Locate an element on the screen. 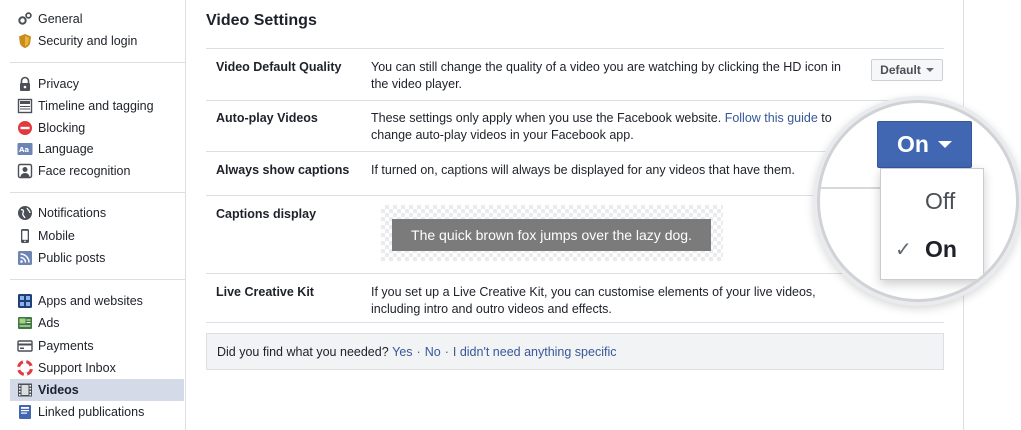  sidebar-item-label: Timeline and tagging is located at coordinates (96, 106).